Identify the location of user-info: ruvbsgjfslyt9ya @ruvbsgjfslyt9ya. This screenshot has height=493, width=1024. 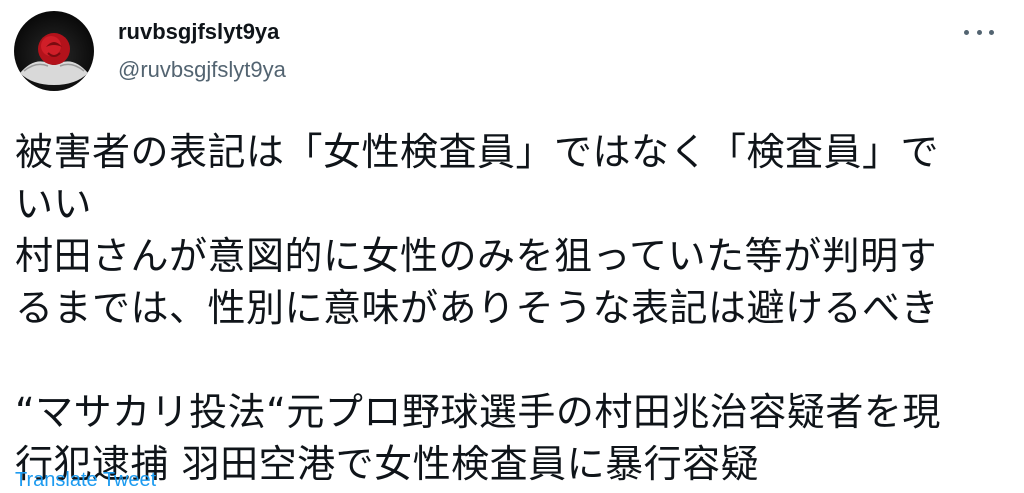
(202, 51).